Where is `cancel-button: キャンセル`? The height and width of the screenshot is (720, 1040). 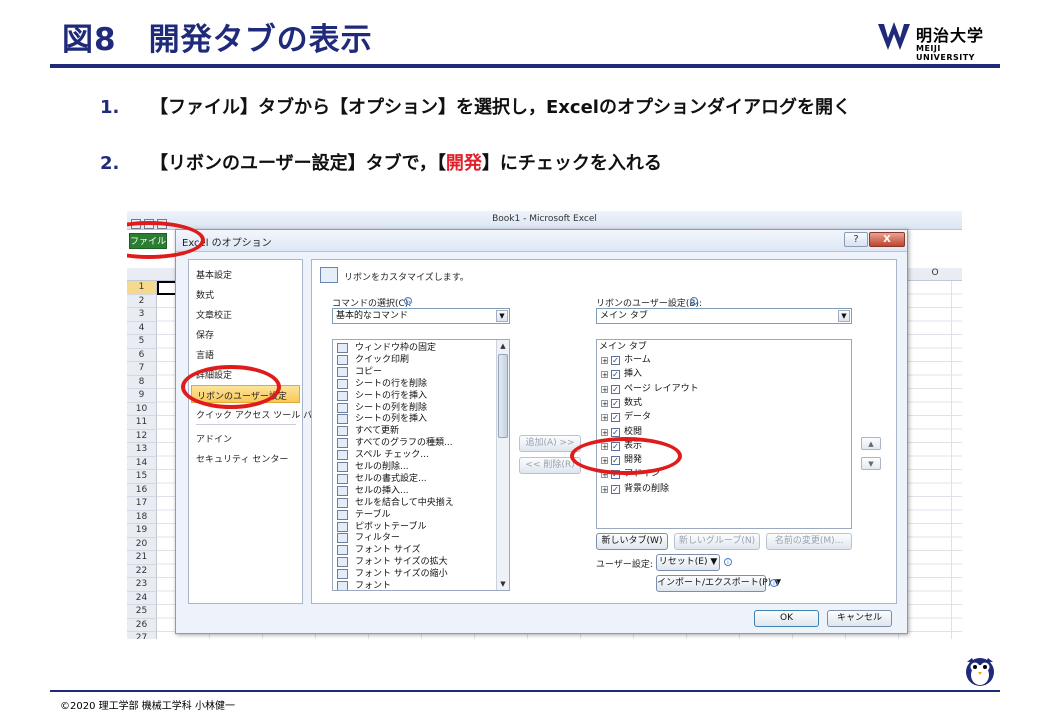 cancel-button: キャンセル is located at coordinates (859, 618).